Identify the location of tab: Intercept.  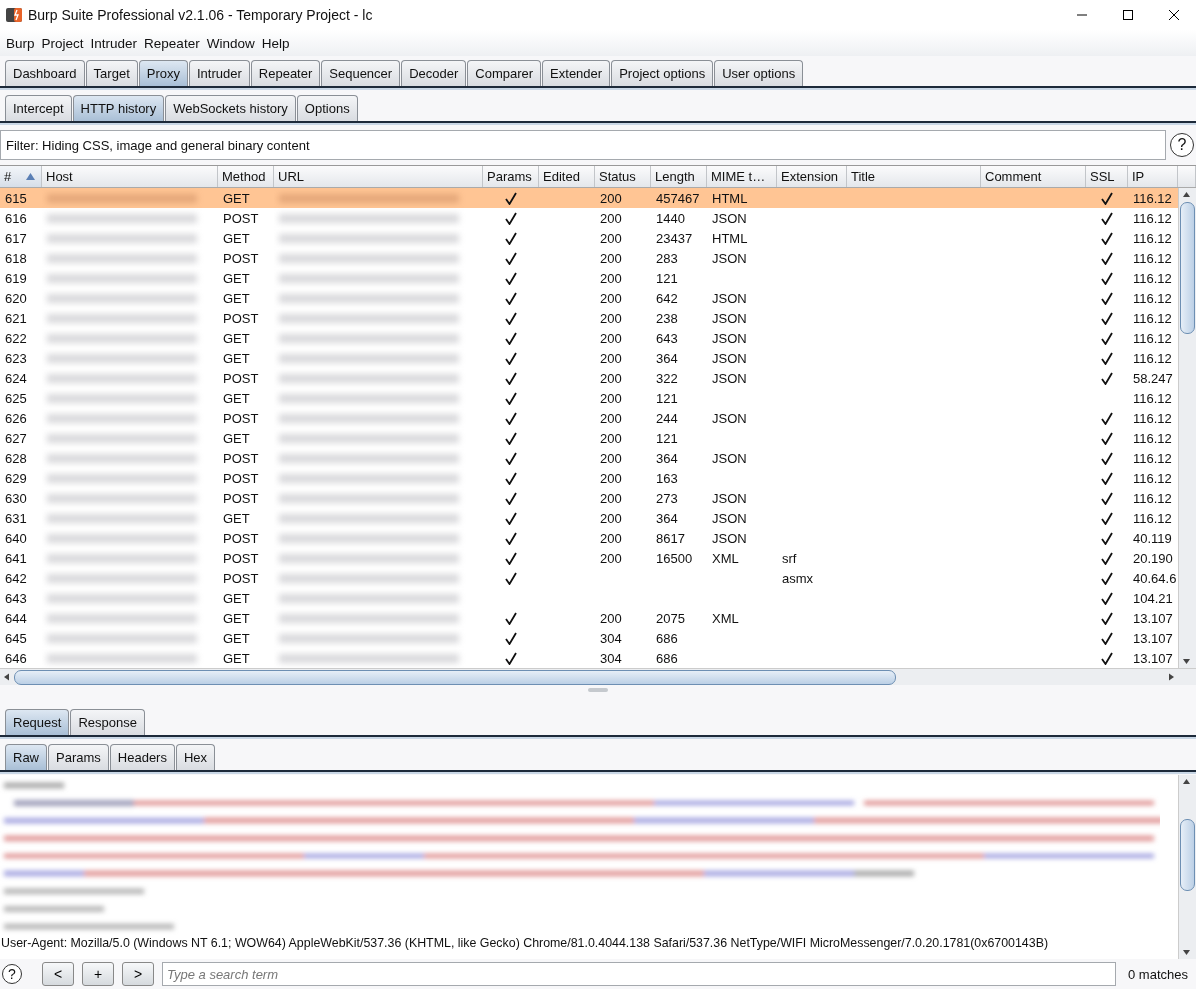
(38, 108).